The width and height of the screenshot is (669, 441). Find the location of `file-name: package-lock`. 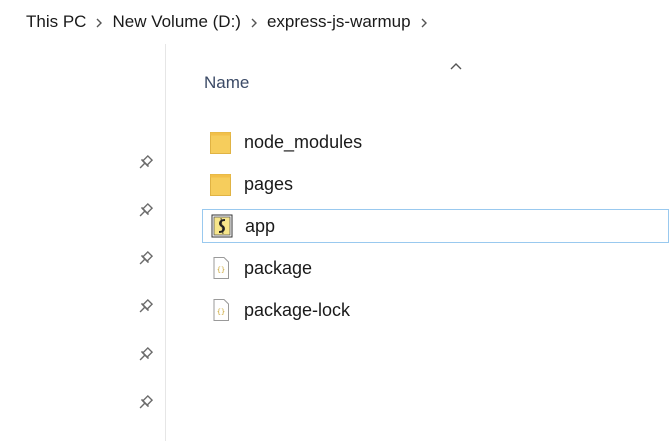

file-name: package-lock is located at coordinates (297, 309).